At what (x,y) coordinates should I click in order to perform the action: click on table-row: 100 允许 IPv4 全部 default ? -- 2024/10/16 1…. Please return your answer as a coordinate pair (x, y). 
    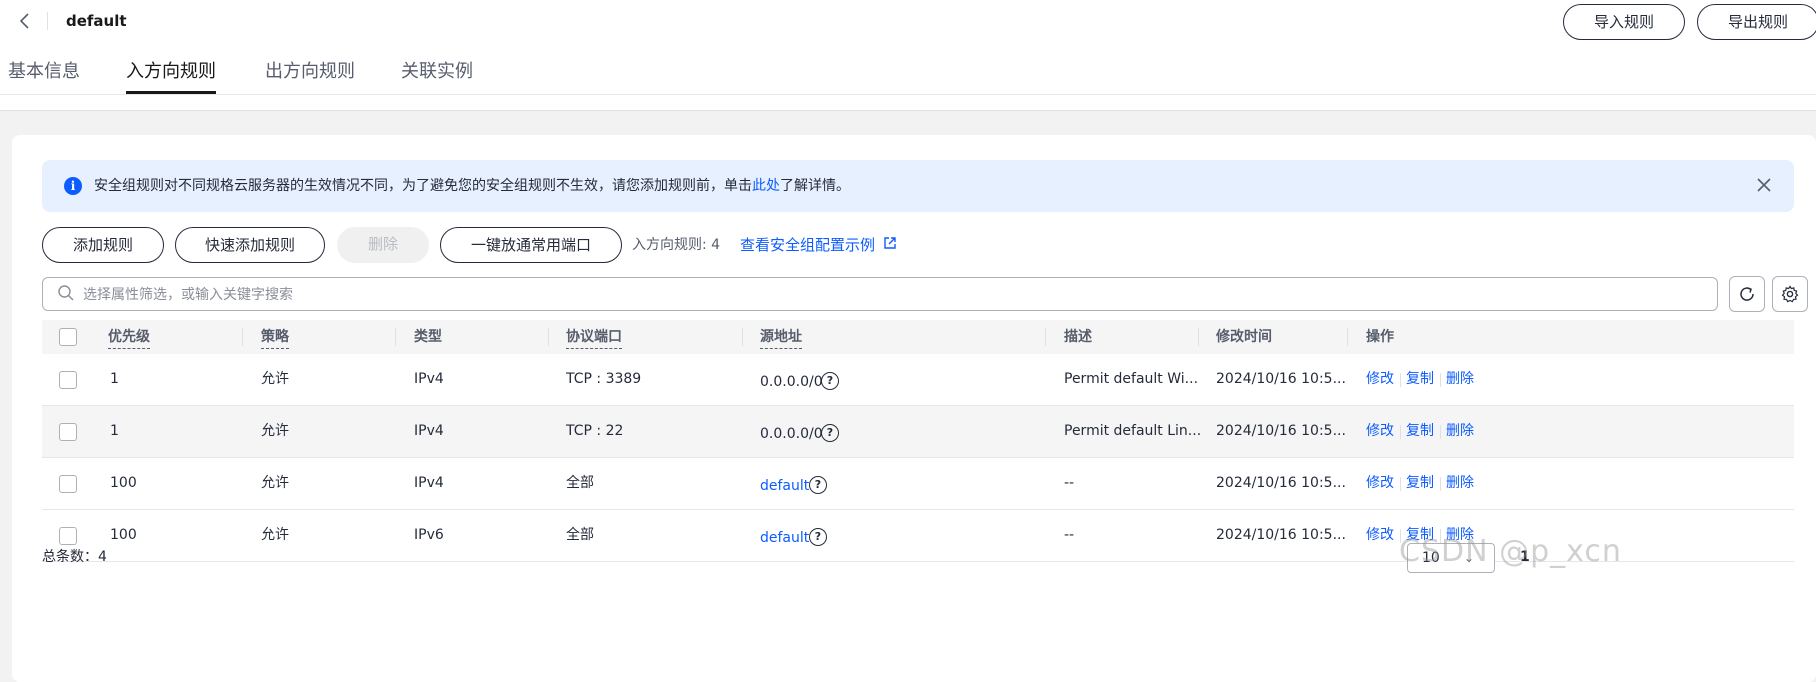
    Looking at the image, I should click on (918, 484).